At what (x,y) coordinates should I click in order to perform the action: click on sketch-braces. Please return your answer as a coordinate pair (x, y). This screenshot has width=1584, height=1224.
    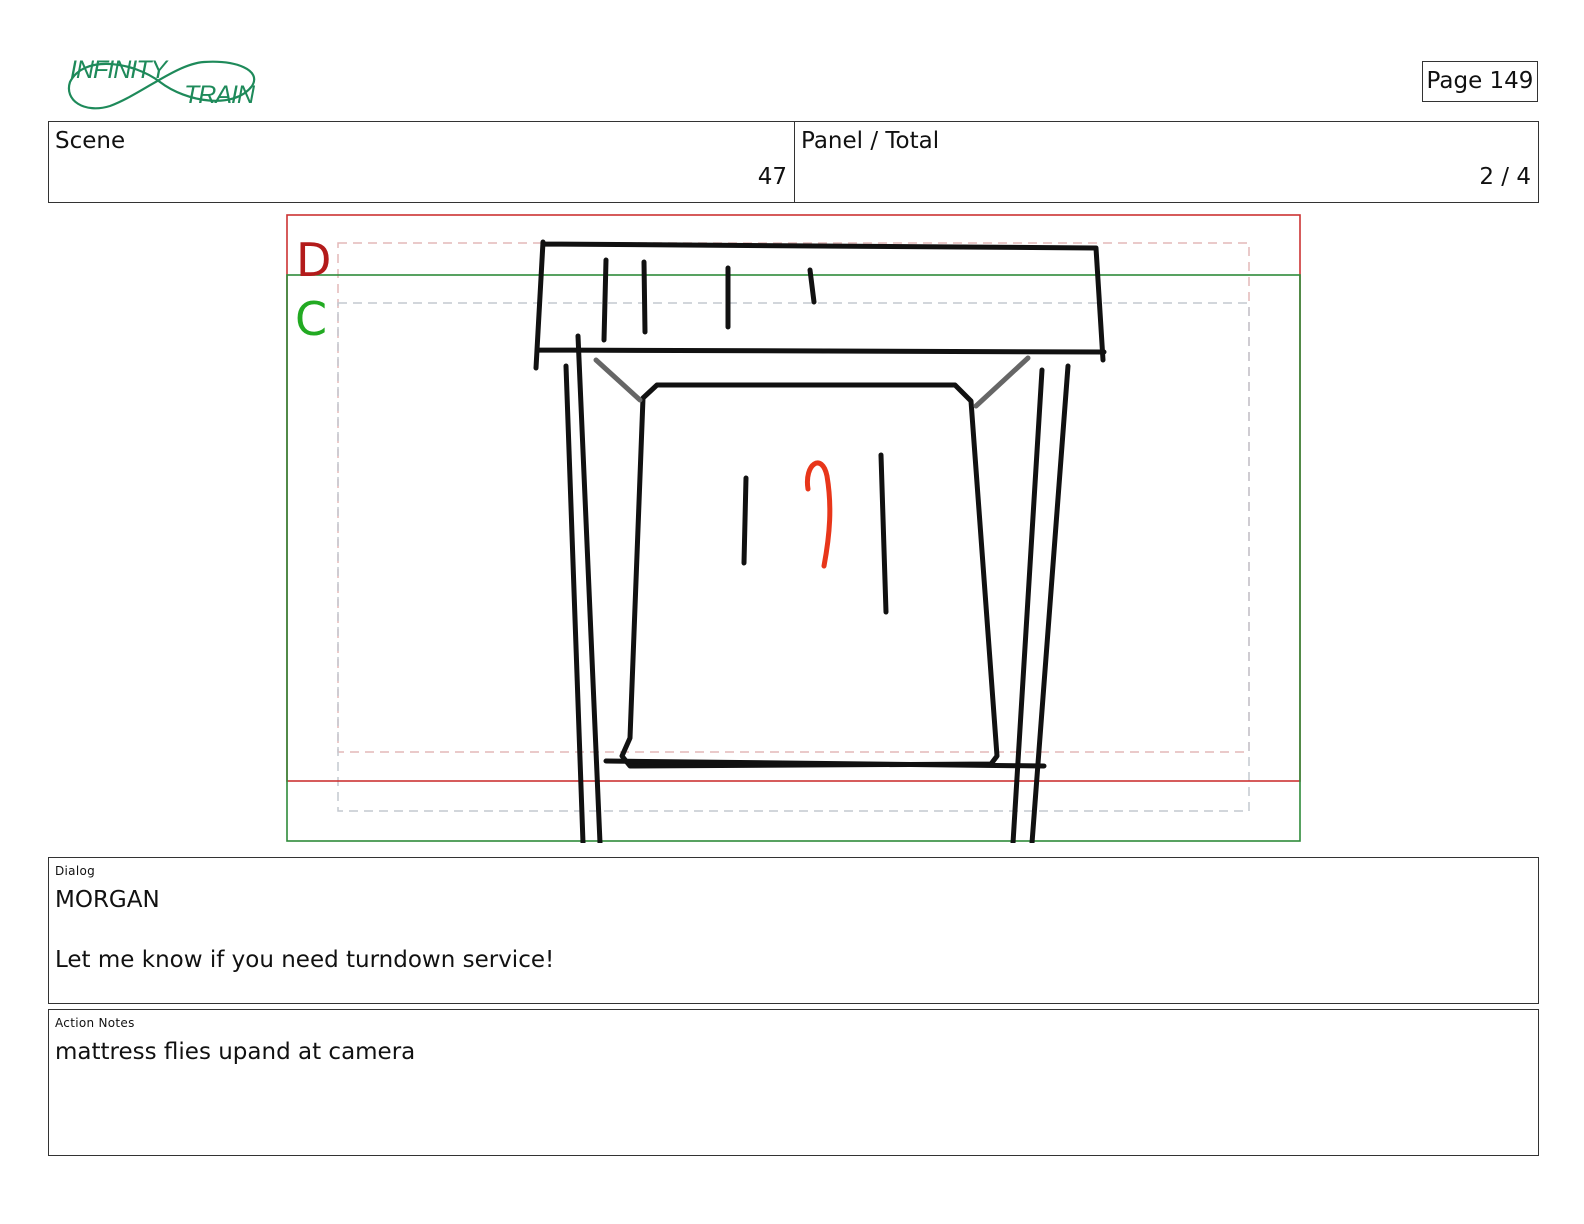
    Looking at the image, I should click on (812, 382).